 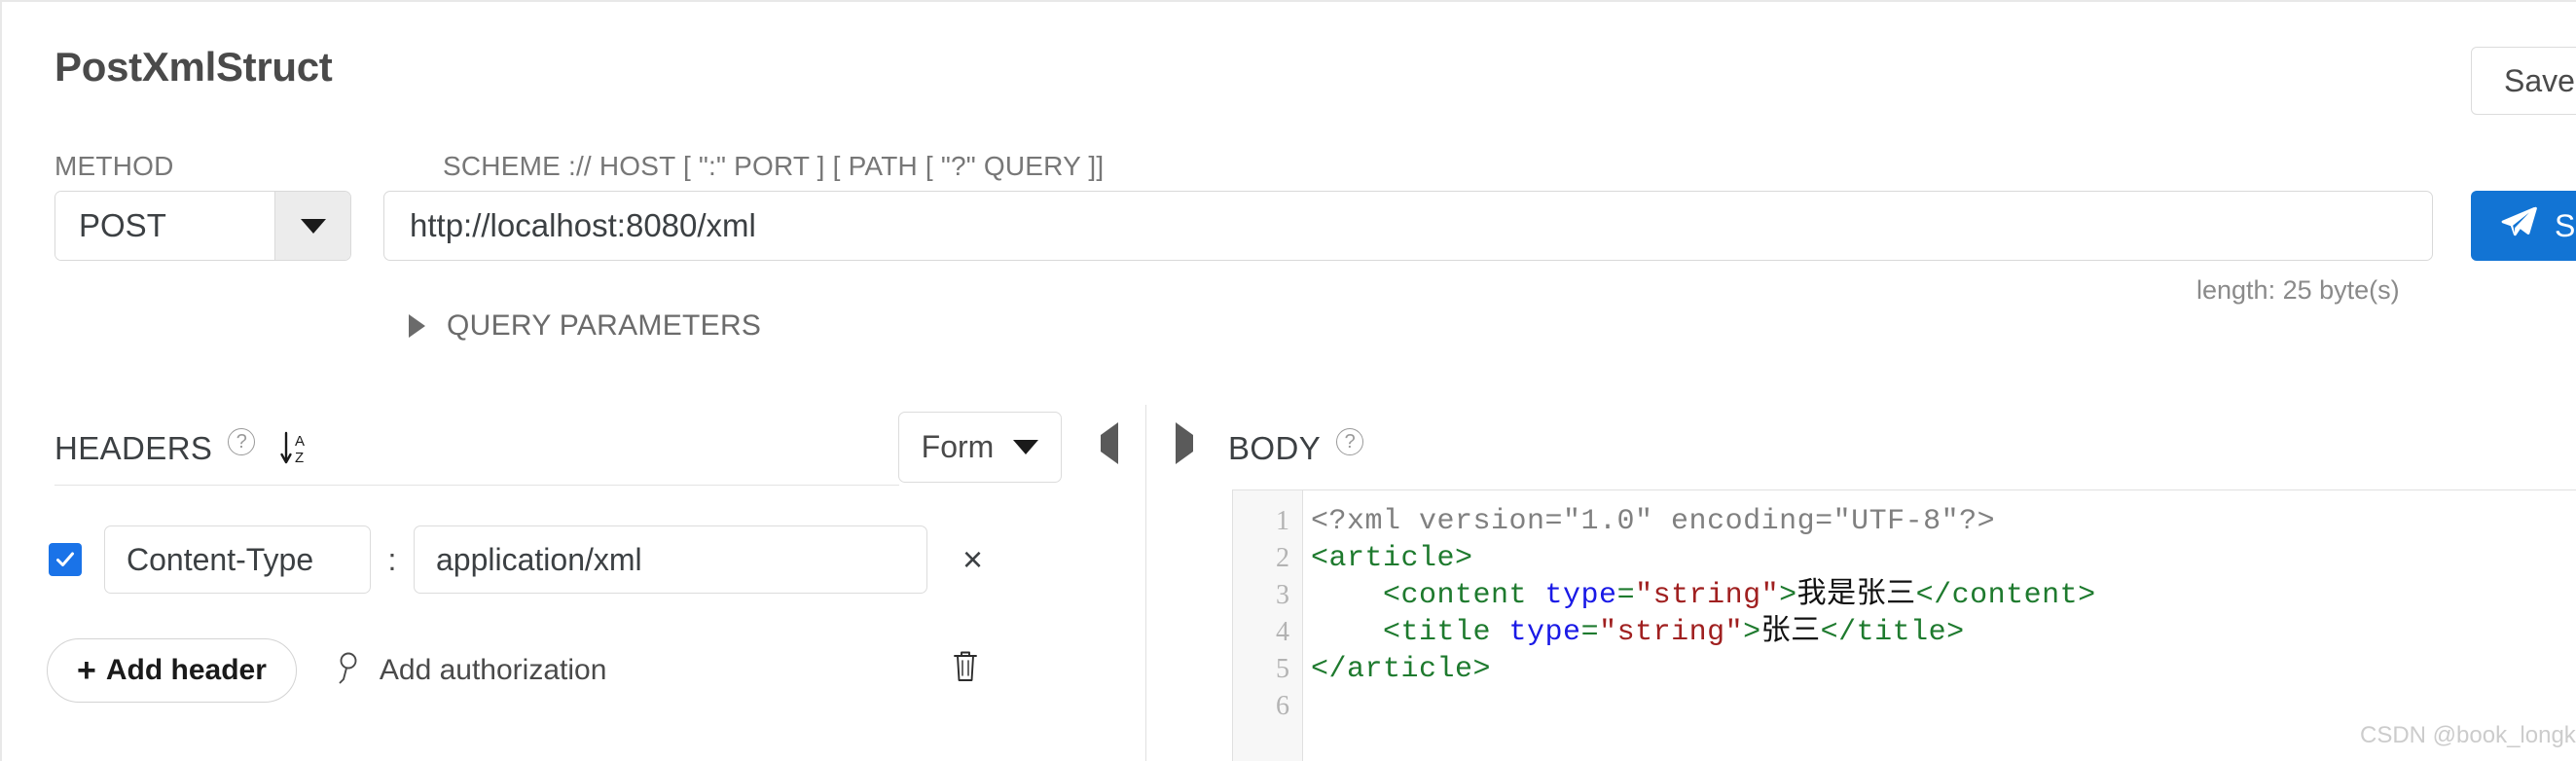 I want to click on headers-actions: + Add header Add authorization, so click(x=326, y=670).